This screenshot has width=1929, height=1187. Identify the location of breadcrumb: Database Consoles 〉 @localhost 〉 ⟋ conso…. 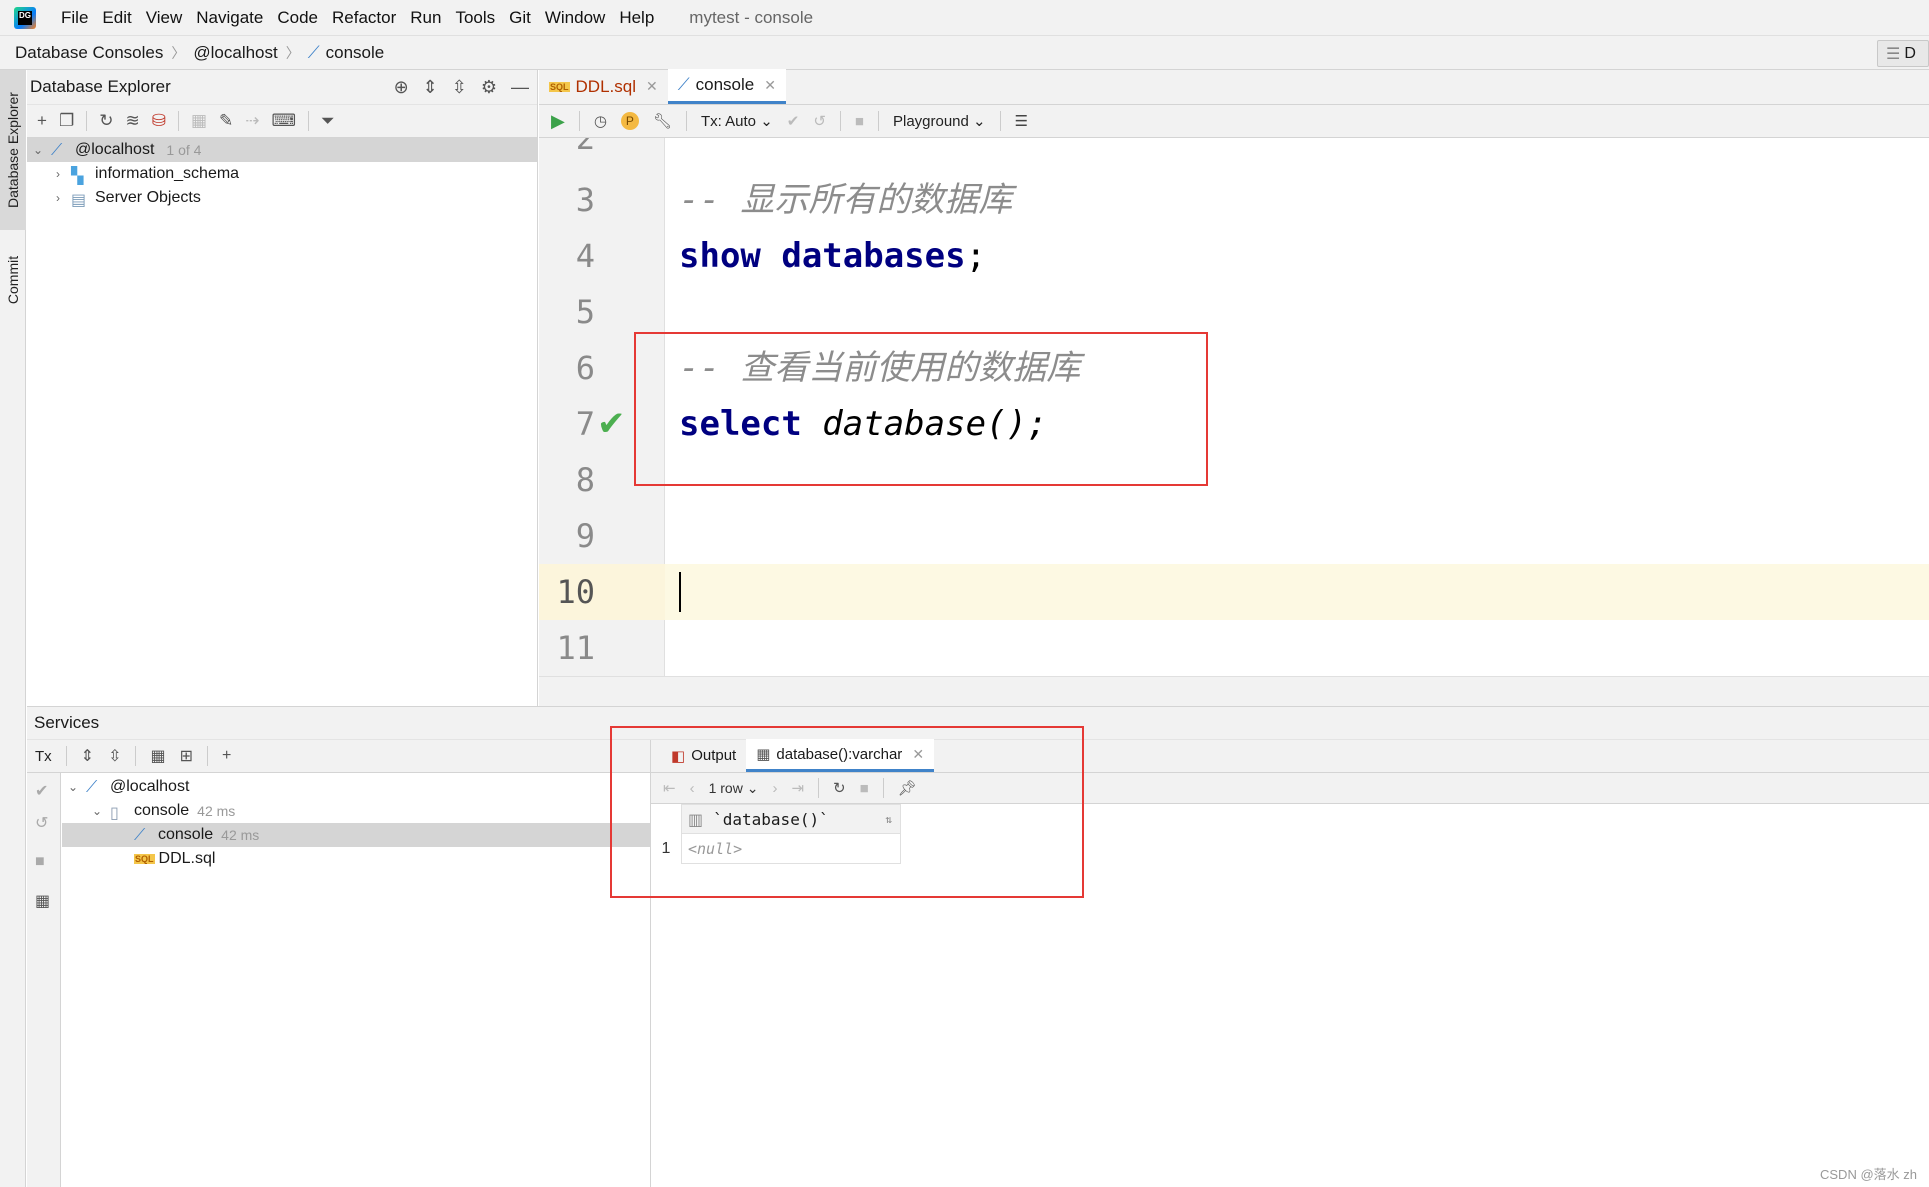
(964, 52).